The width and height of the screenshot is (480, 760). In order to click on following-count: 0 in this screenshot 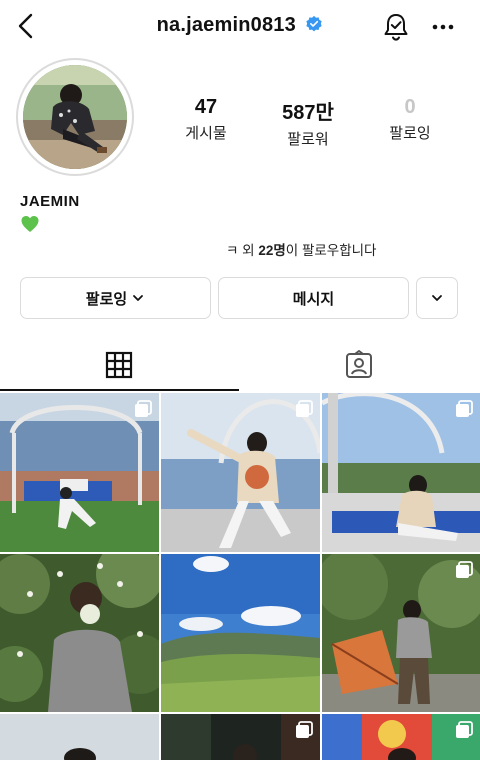, I will do `click(410, 107)`.